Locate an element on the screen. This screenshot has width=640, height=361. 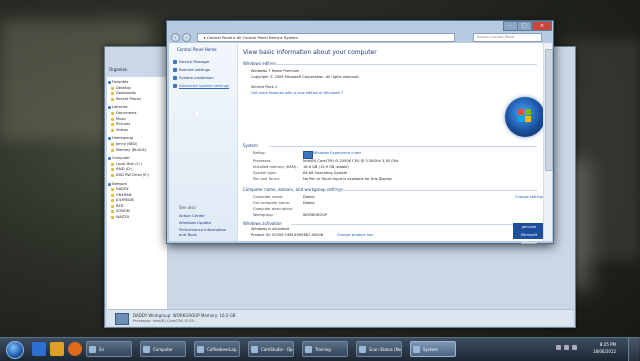
scrollbar-thumb is located at coordinates (549, 110).